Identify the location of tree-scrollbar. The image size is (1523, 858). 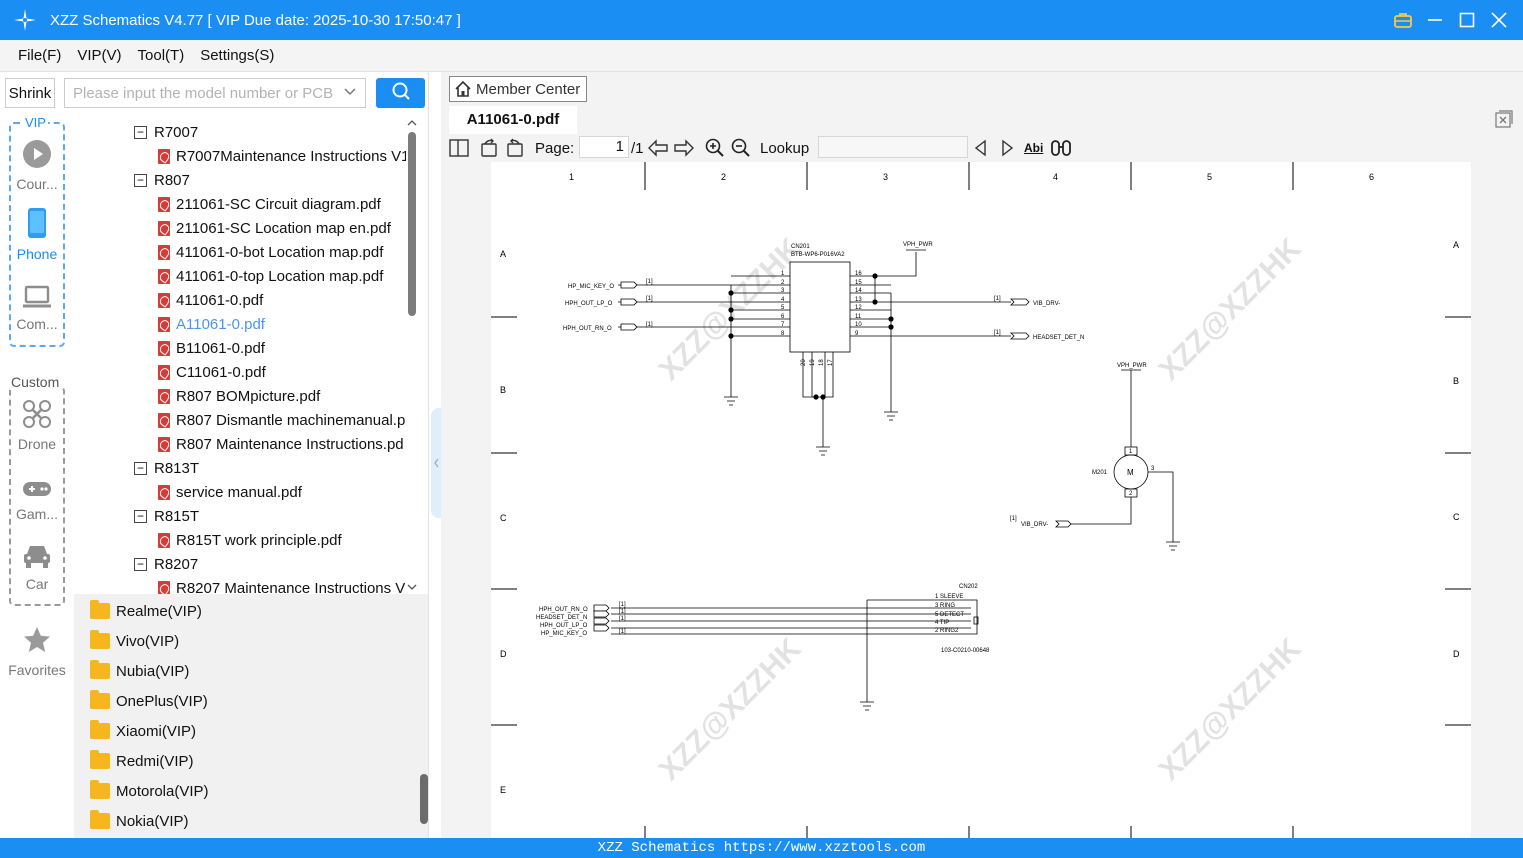
(413, 356).